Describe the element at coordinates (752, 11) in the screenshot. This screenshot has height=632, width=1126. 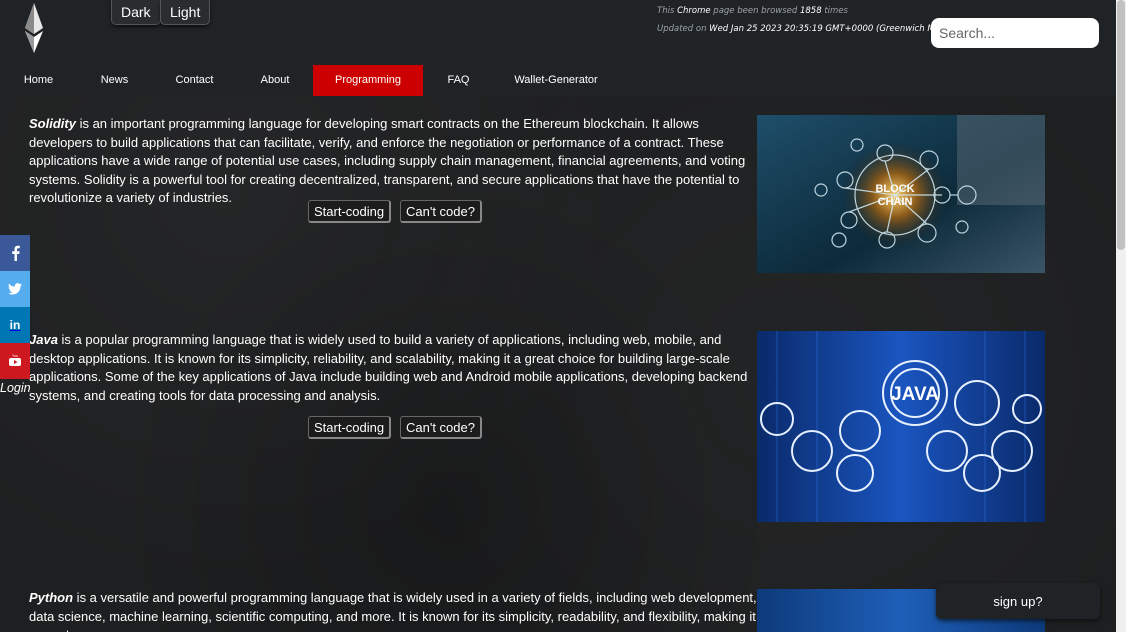
I see `browse-counter: This Chrome page been browsed 1858 times` at that location.